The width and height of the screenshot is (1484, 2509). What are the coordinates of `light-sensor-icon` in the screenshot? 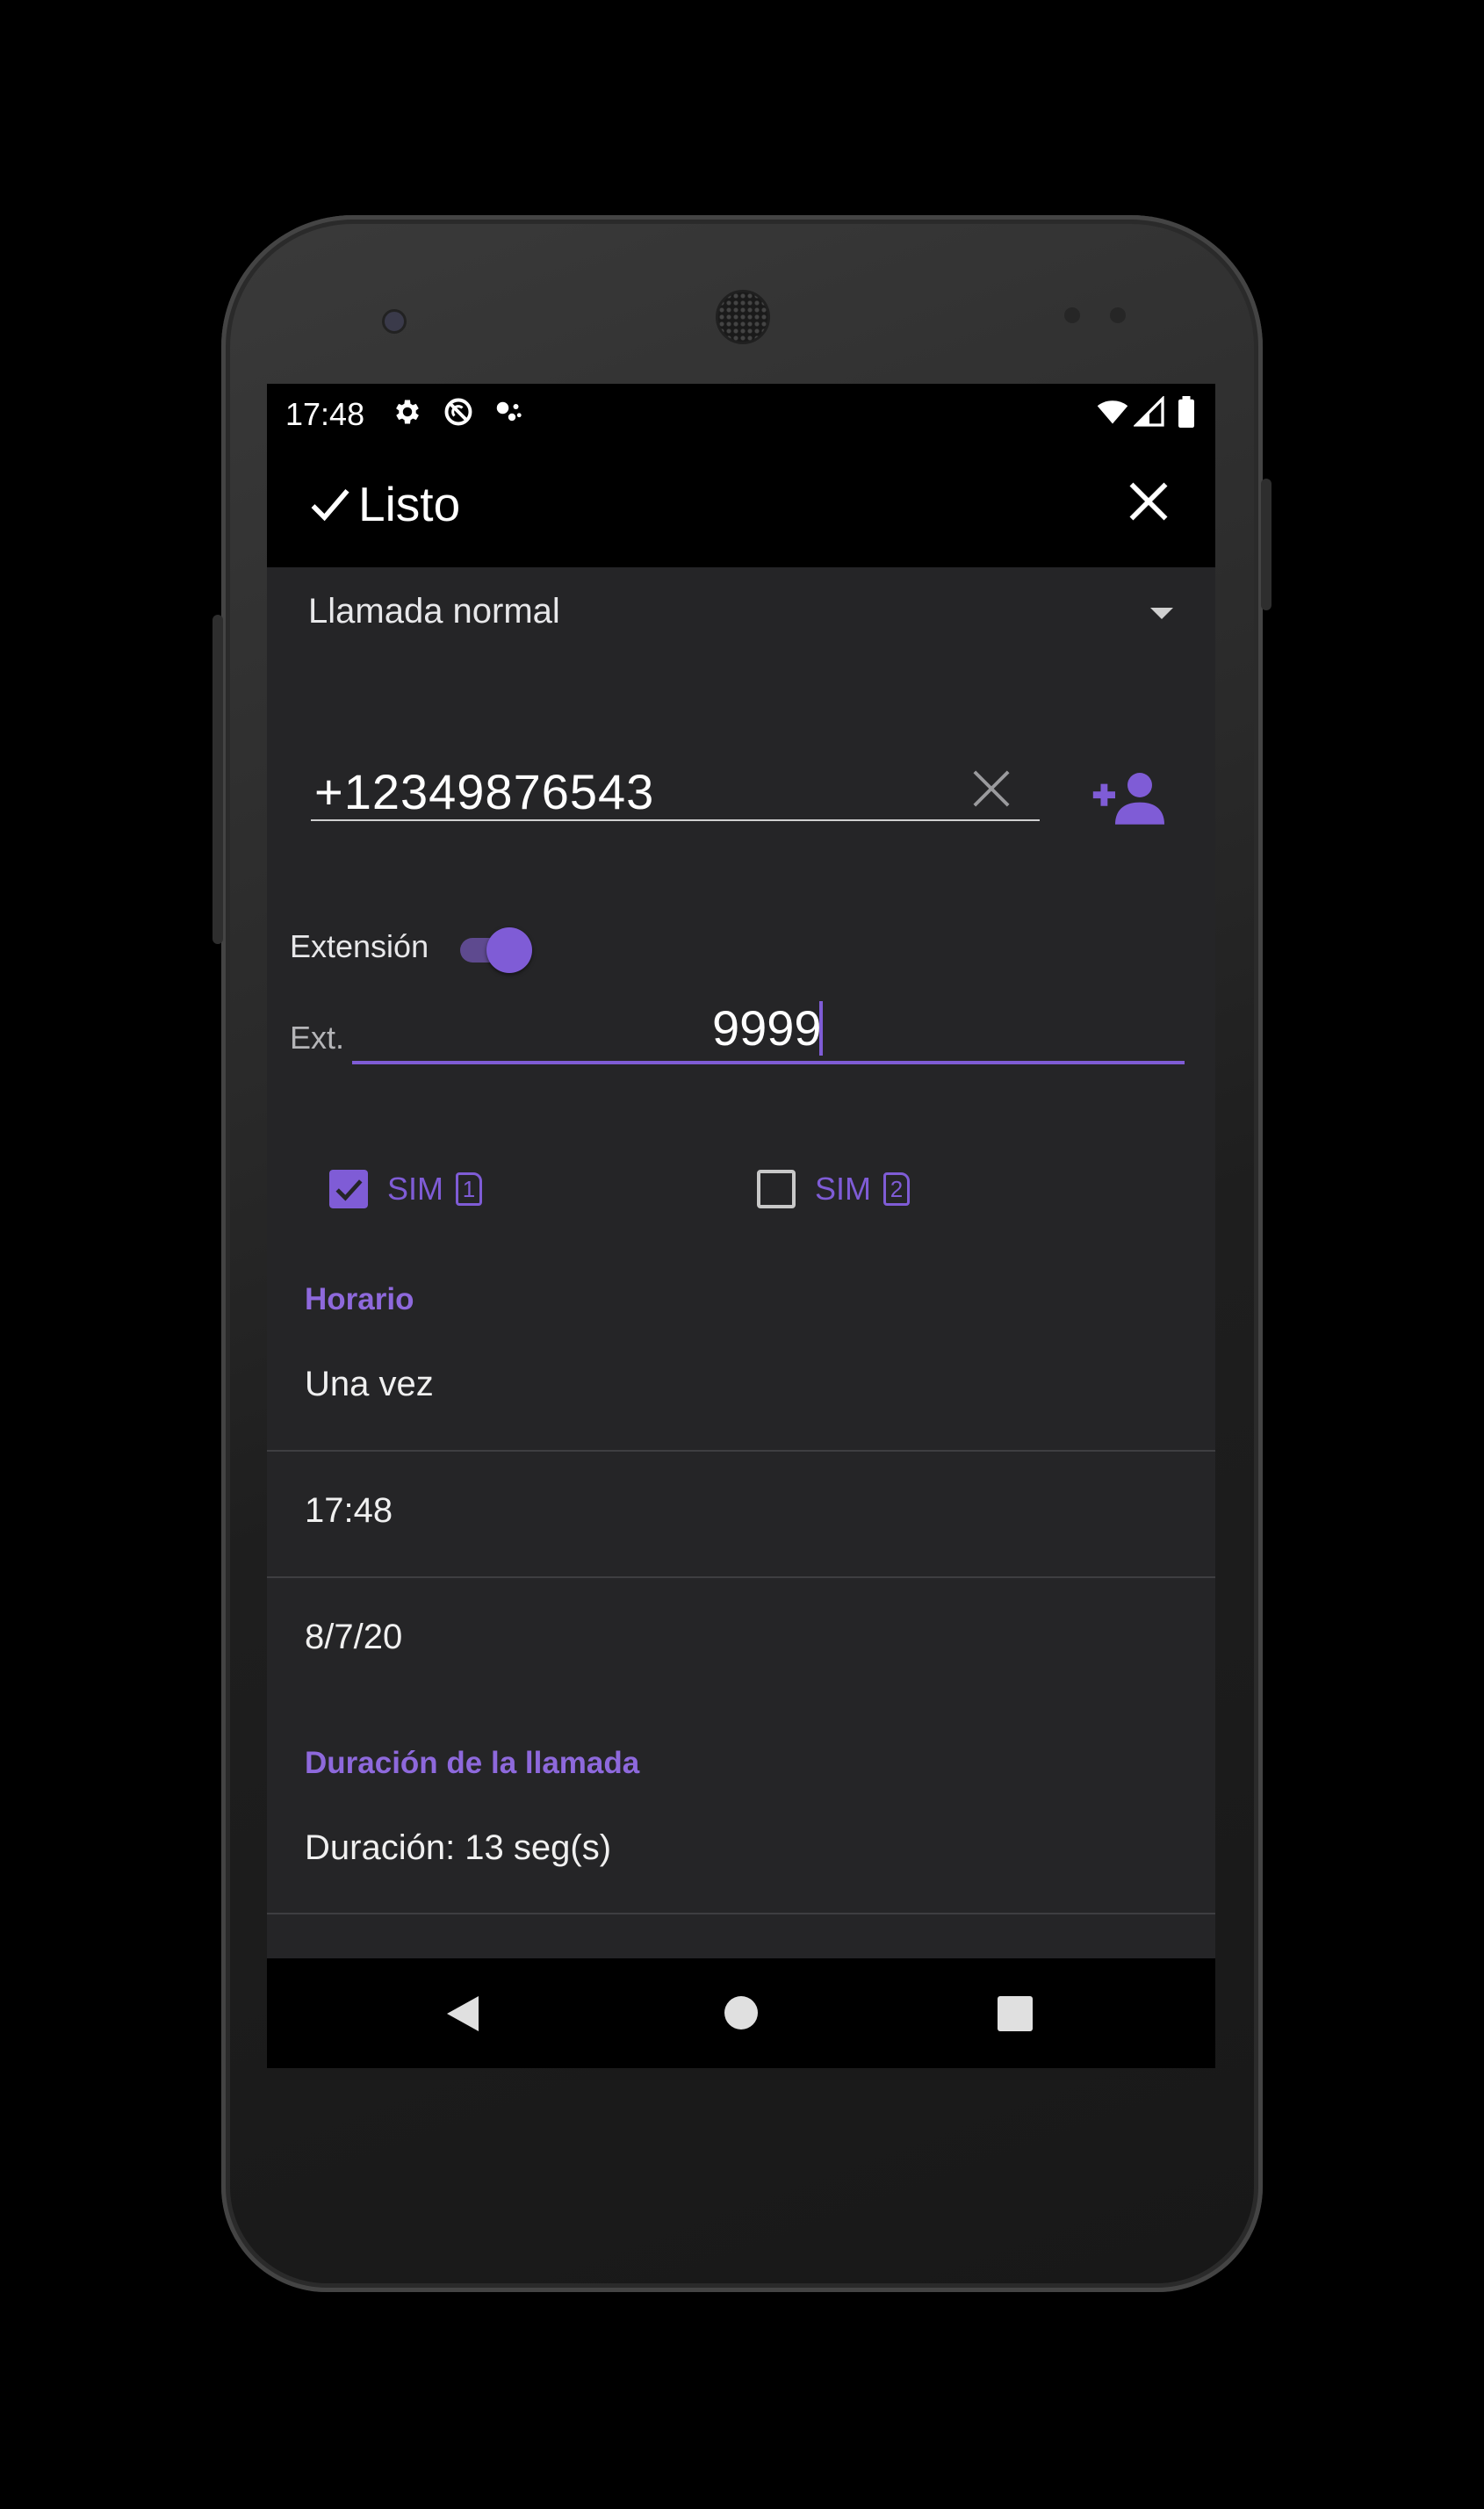 It's located at (1118, 315).